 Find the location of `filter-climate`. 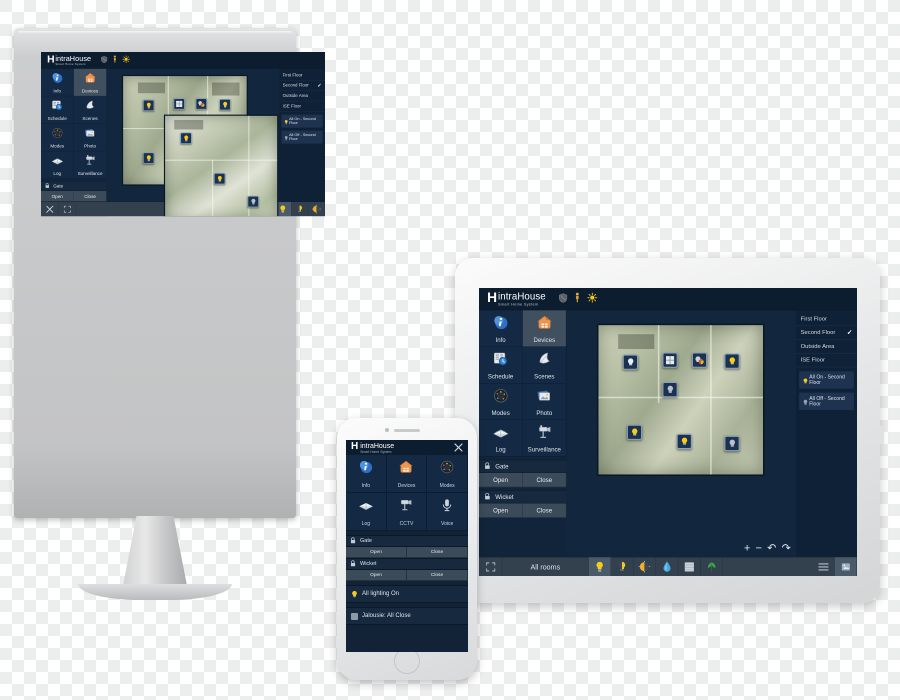

filter-climate is located at coordinates (712, 566).